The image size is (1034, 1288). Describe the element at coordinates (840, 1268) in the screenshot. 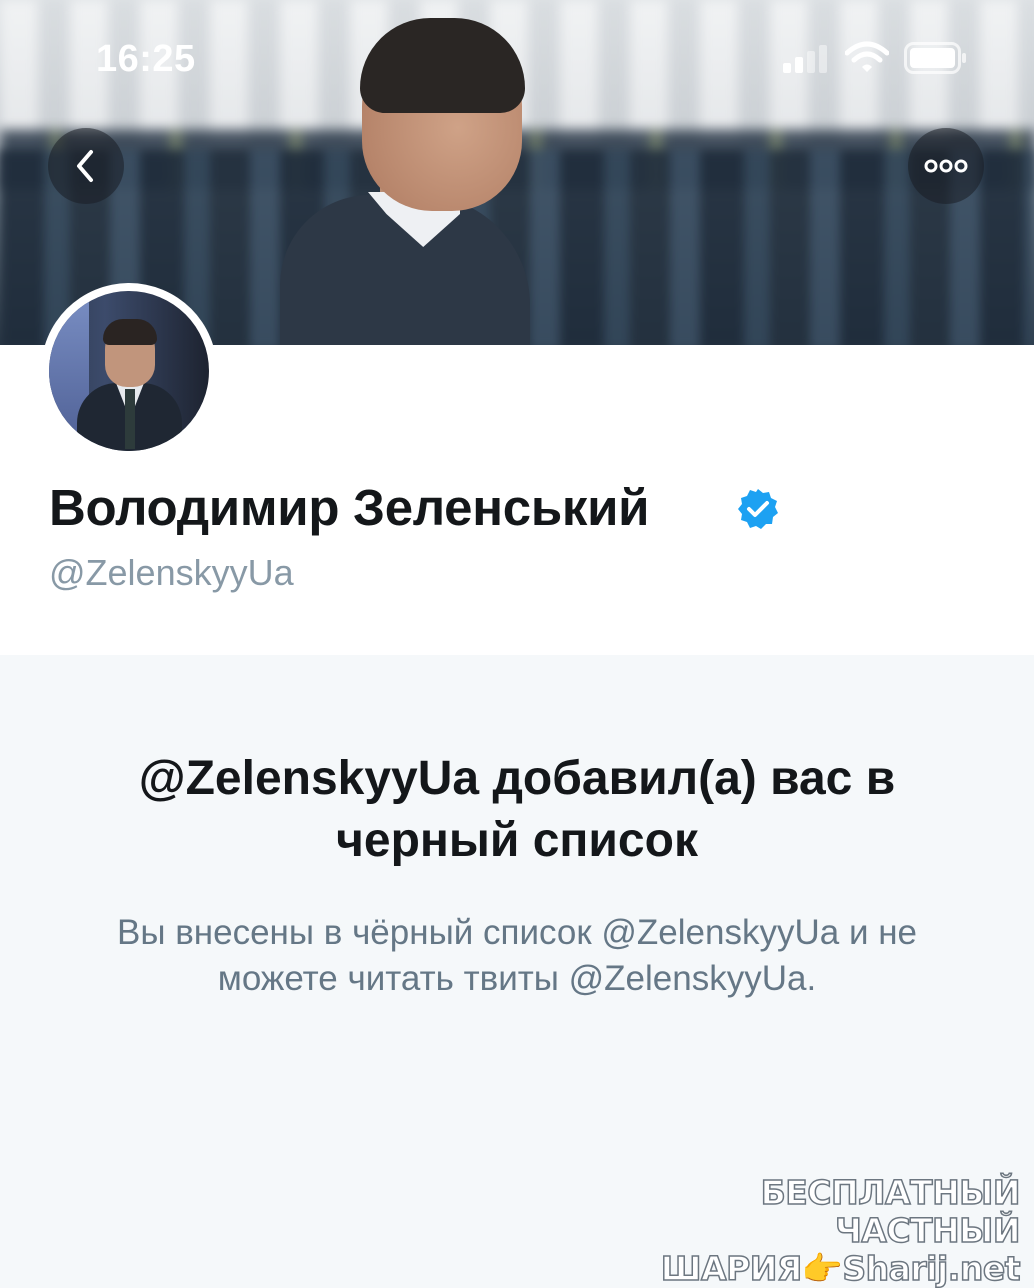

I see `watermark-line-2: ШАРИЯ👉Sharij.net` at that location.